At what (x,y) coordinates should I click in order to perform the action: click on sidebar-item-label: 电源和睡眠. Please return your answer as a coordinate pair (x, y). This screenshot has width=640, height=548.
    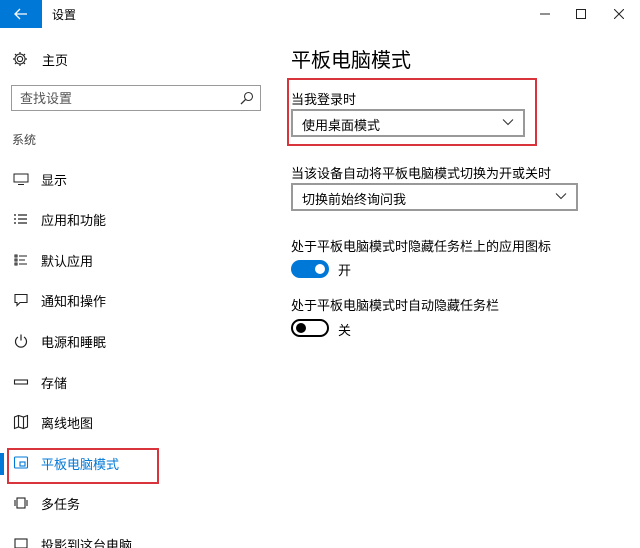
    Looking at the image, I should click on (74, 343).